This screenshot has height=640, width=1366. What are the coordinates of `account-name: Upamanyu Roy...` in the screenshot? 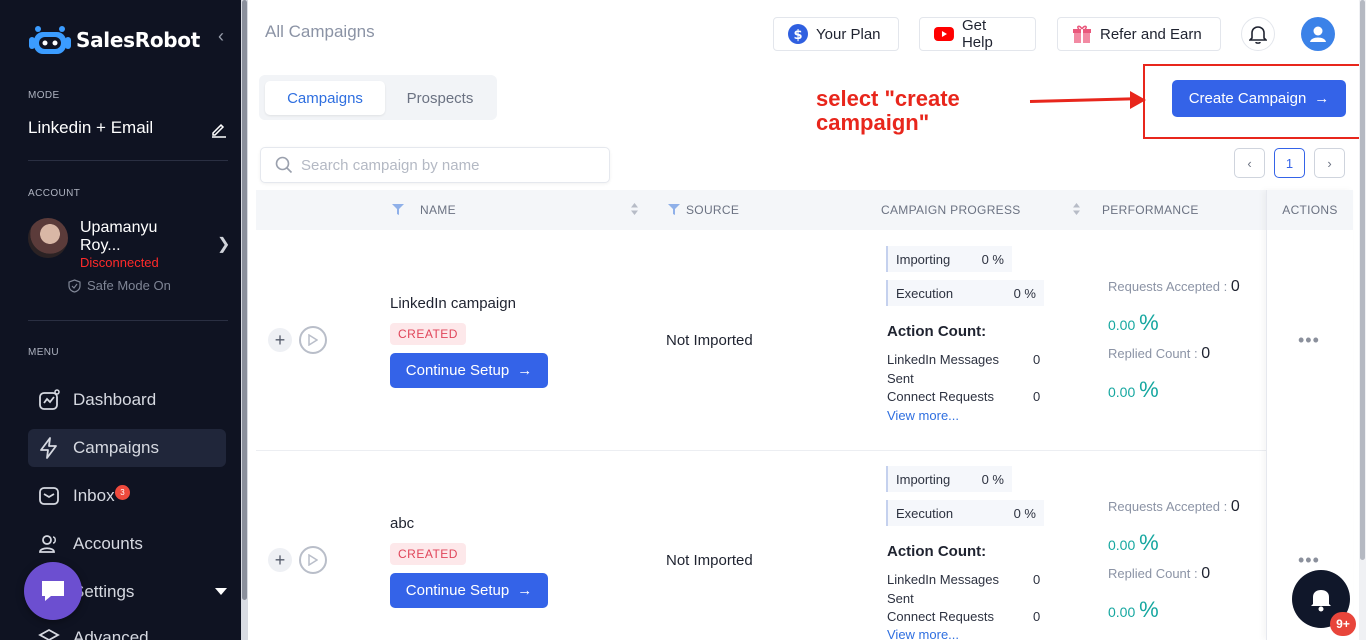 It's located at (135, 237).